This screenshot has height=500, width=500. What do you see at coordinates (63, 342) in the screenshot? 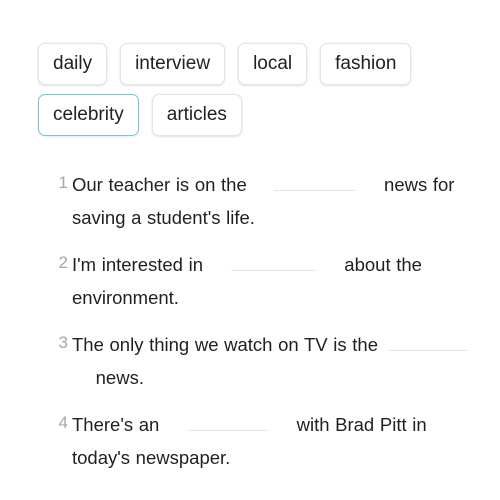
I see `question-number-3: 3` at bounding box center [63, 342].